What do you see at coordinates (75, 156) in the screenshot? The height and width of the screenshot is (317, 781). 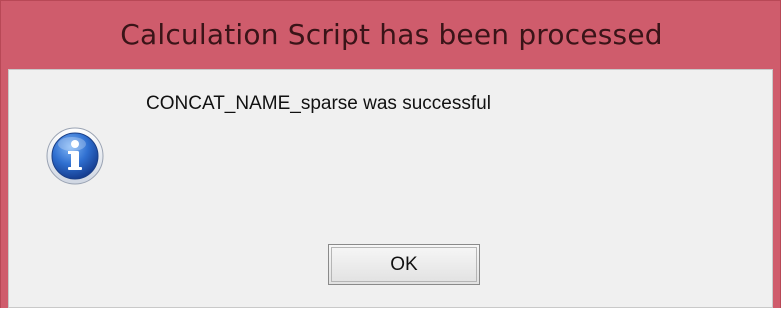 I see `info-icon` at bounding box center [75, 156].